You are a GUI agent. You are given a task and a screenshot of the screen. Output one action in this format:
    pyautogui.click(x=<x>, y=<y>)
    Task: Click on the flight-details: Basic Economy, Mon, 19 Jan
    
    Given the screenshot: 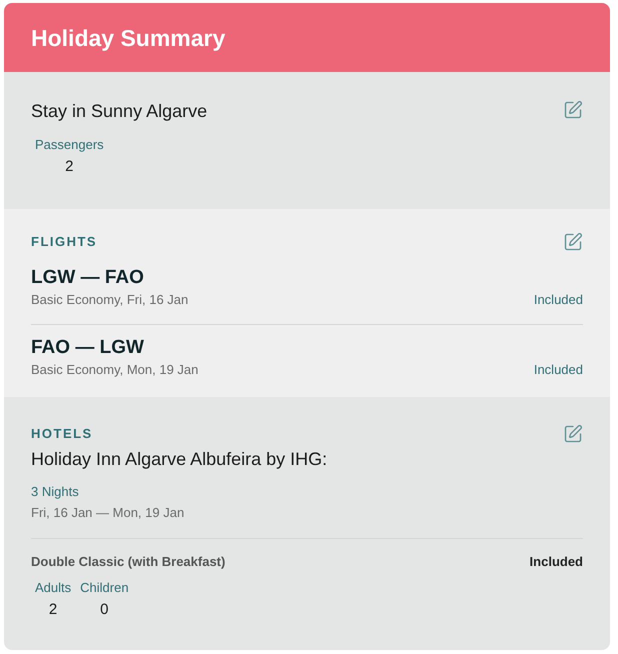 What is the action you would take?
    pyautogui.click(x=114, y=369)
    